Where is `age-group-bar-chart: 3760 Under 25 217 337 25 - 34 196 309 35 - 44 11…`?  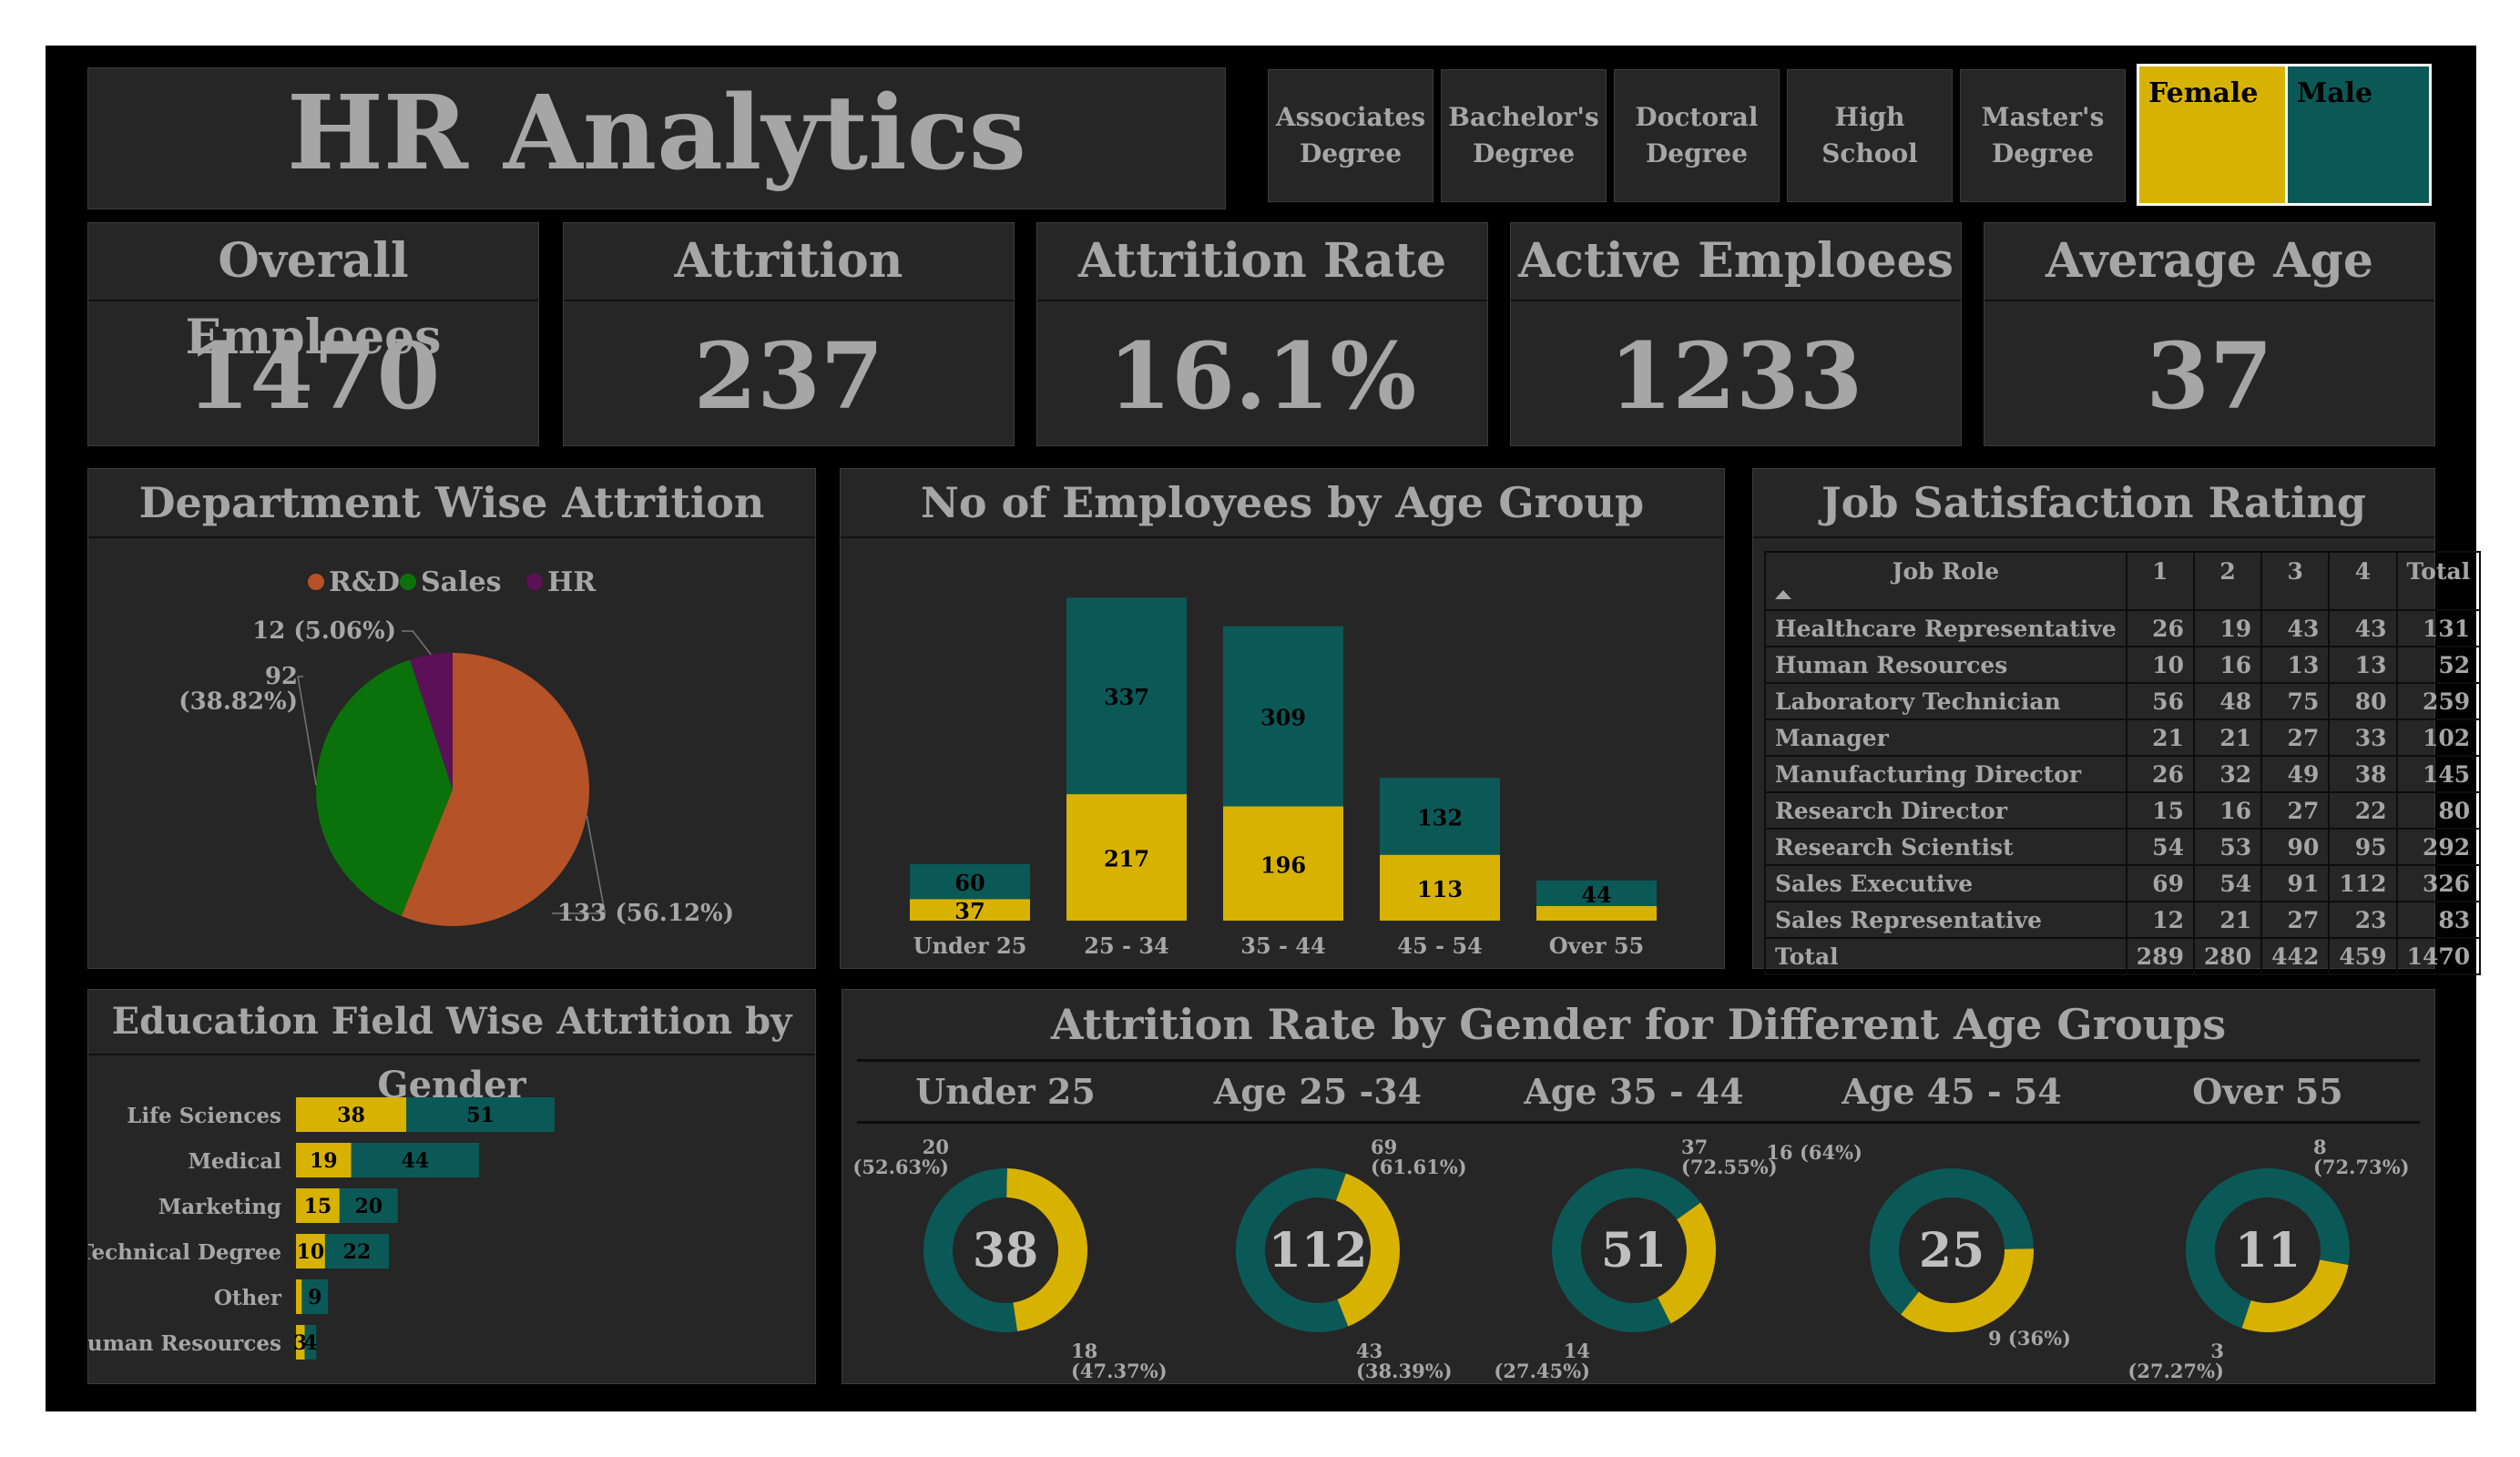 age-group-bar-chart: 3760 Under 25 217 337 25 - 34 196 309 35 - 44 11… is located at coordinates (1282, 752).